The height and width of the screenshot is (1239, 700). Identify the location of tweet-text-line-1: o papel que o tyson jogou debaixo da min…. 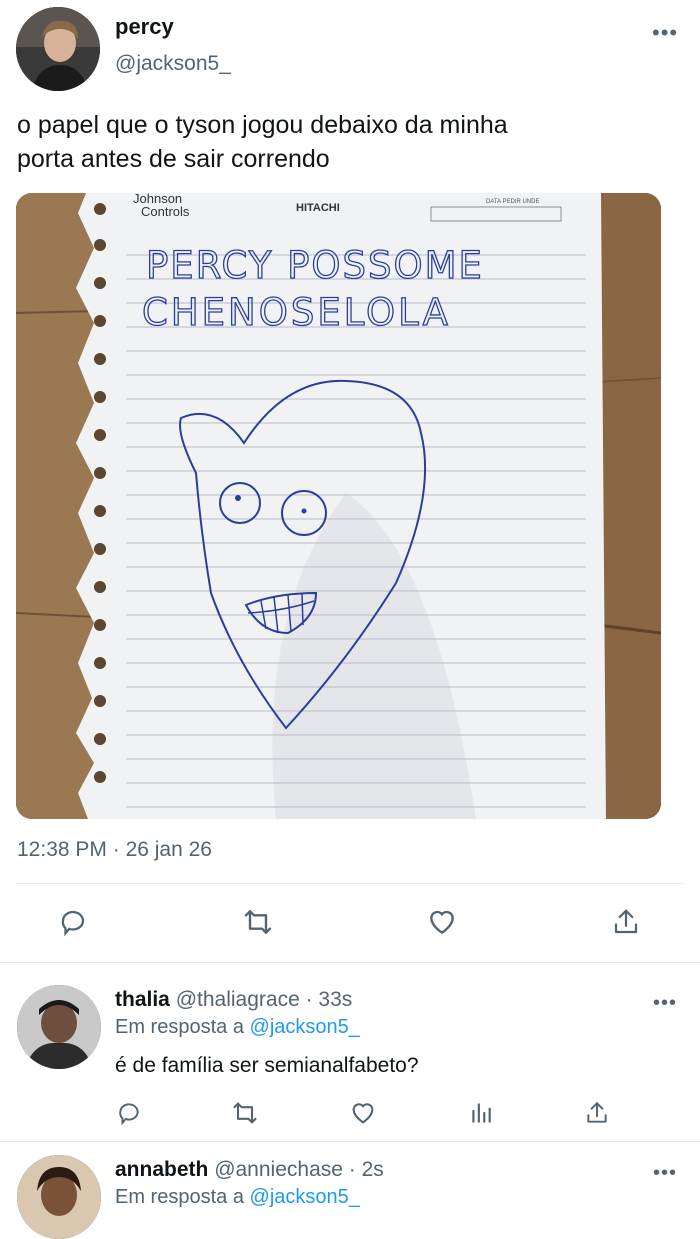
(262, 125).